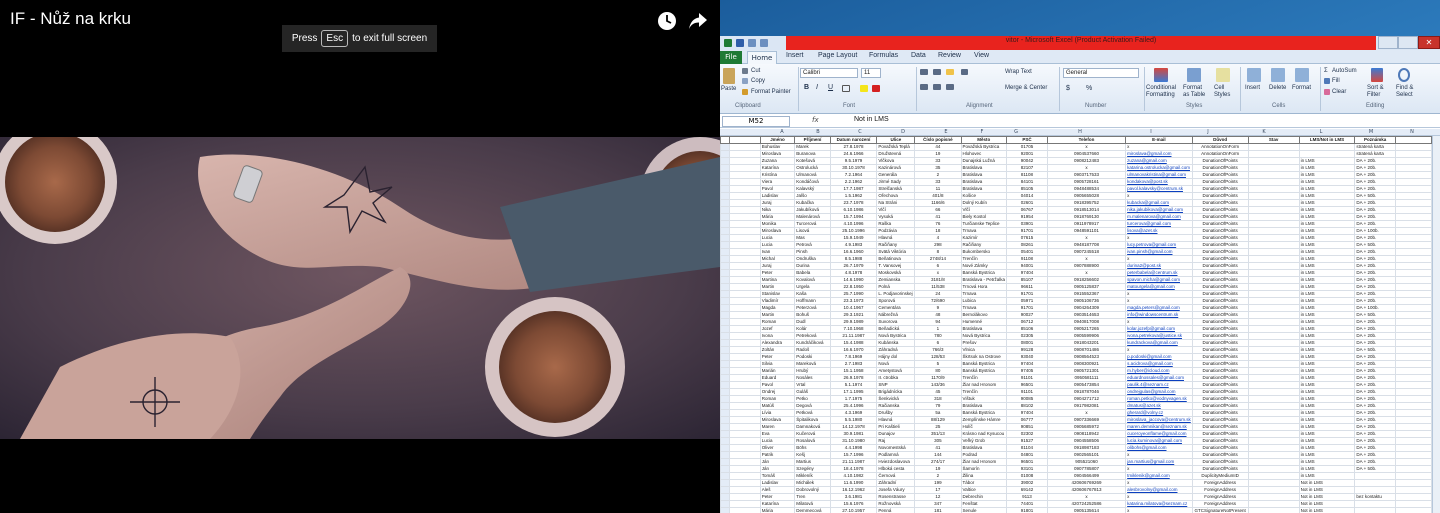 The height and width of the screenshot is (513, 1440). I want to click on function-icon: fx, so click(815, 120).